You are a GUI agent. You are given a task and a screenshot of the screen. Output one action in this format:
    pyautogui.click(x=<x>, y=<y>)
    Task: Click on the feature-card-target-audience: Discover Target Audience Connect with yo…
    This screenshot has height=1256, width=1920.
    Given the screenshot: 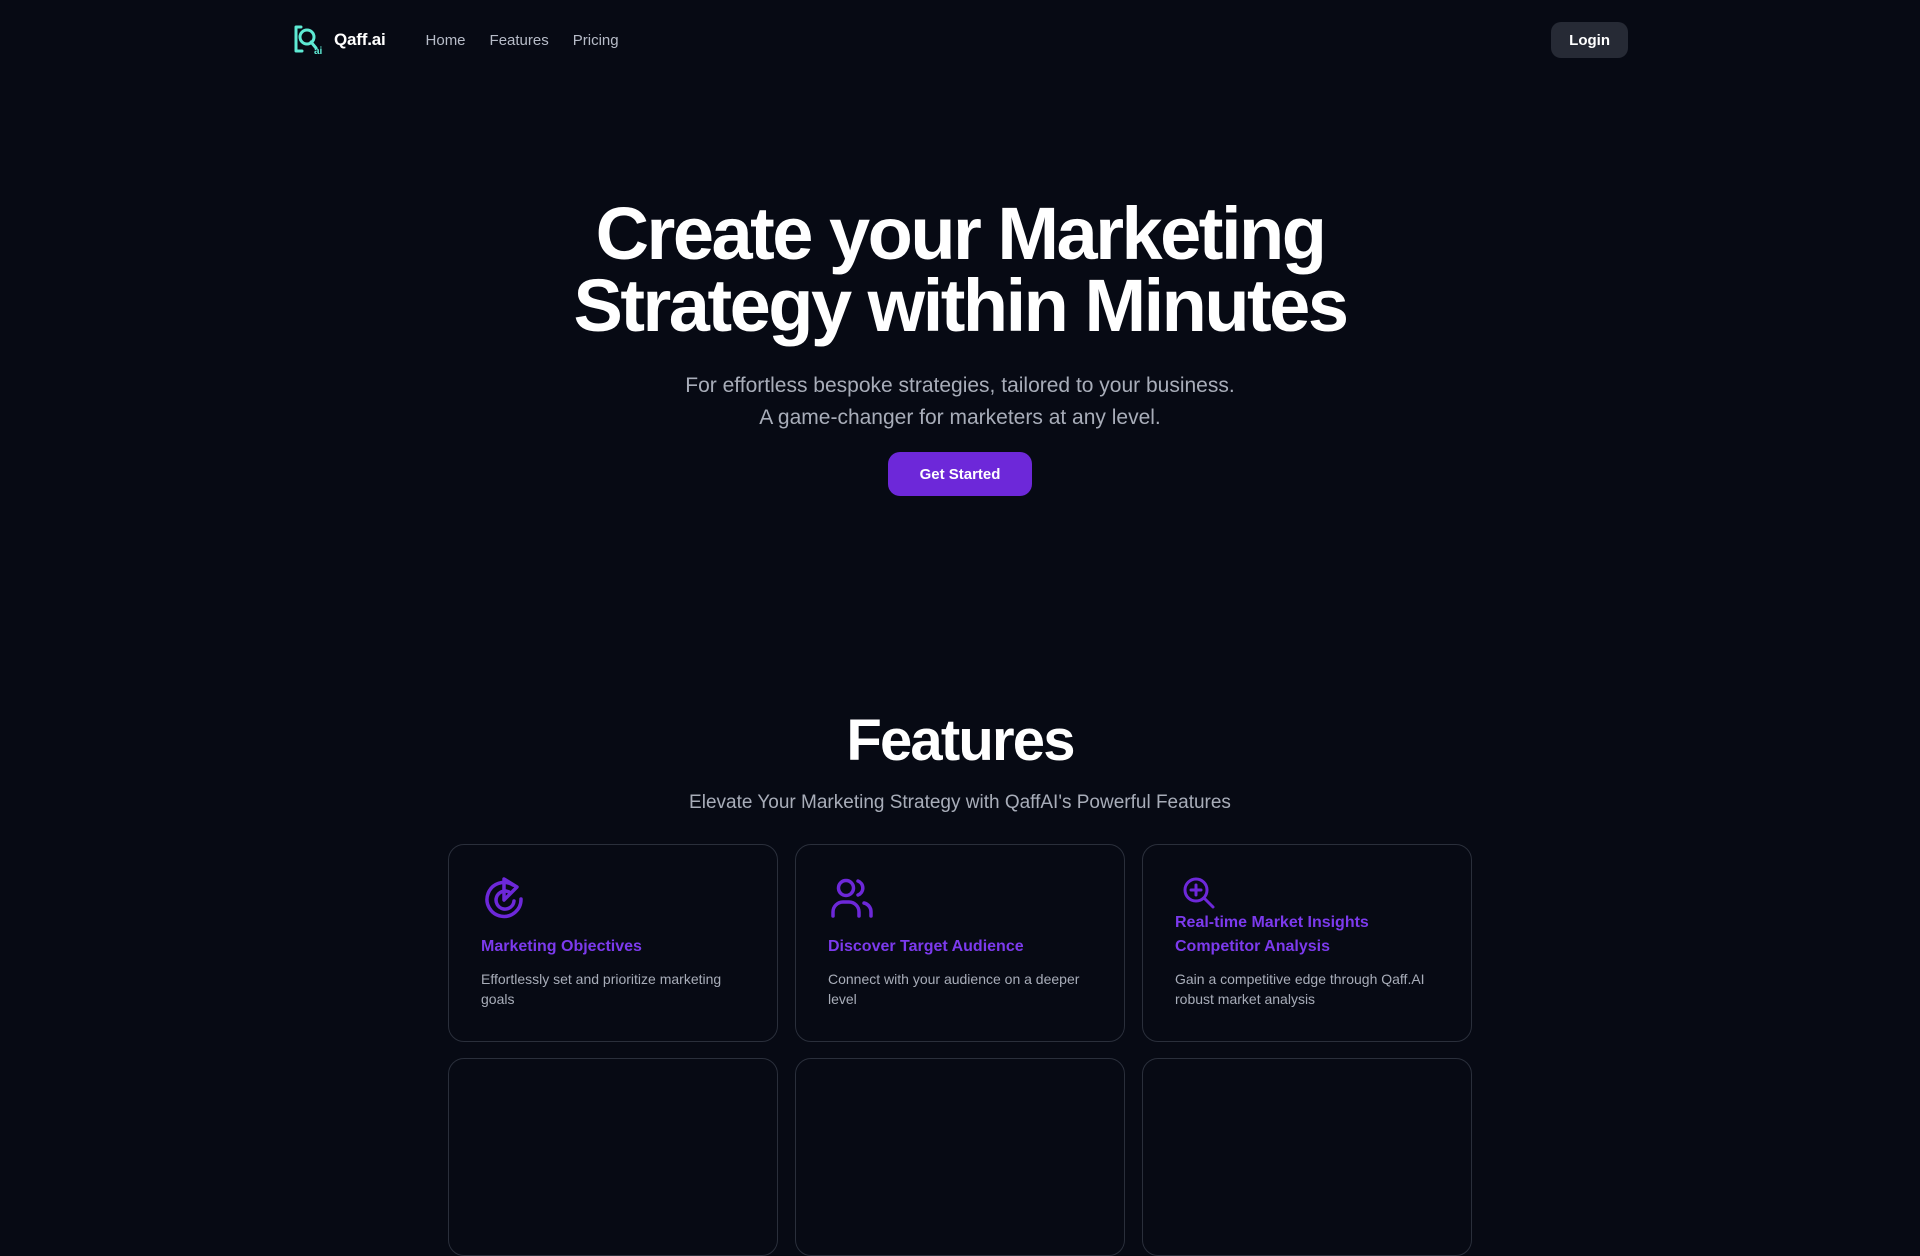 What is the action you would take?
    pyautogui.click(x=960, y=943)
    